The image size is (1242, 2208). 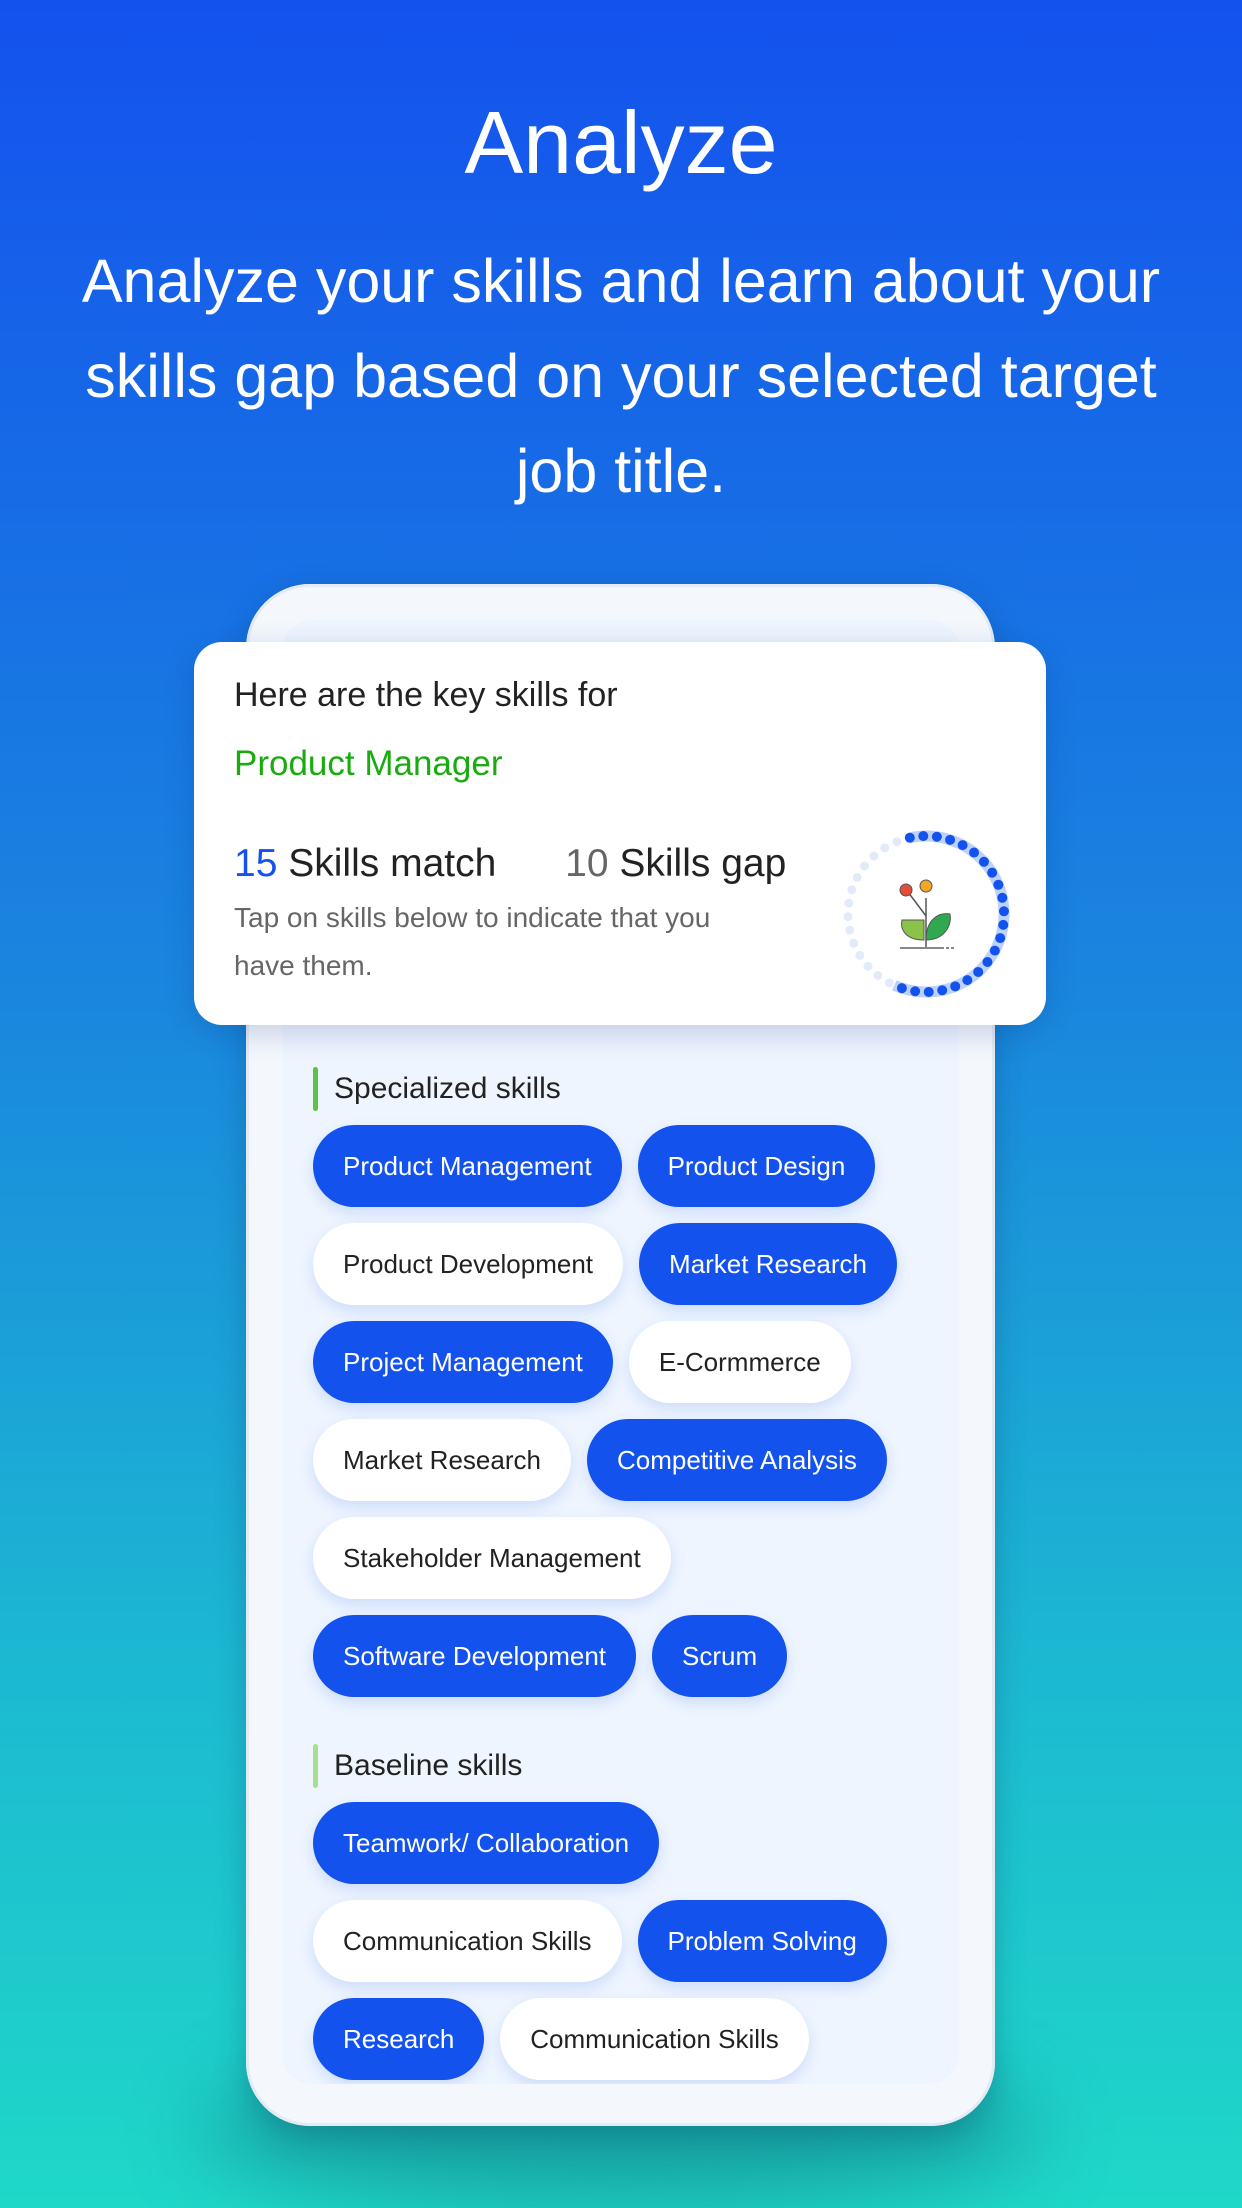 What do you see at coordinates (621, 142) in the screenshot?
I see `page-title: Analyze` at bounding box center [621, 142].